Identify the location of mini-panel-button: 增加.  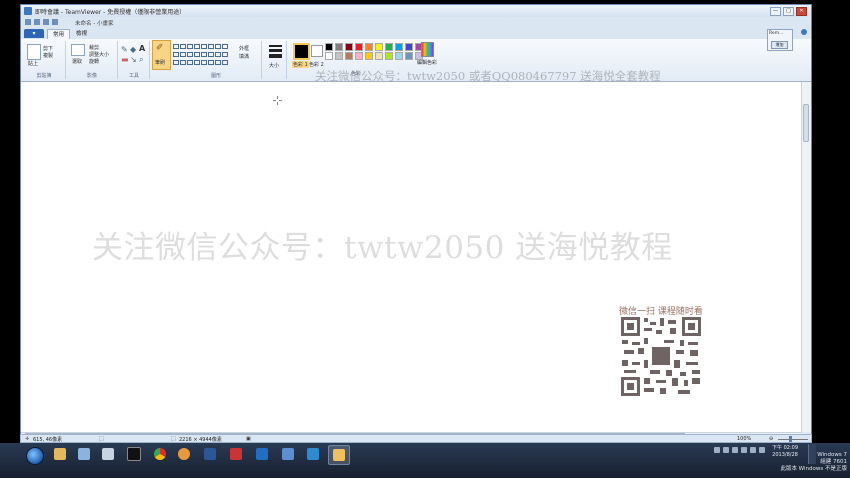
(779, 45).